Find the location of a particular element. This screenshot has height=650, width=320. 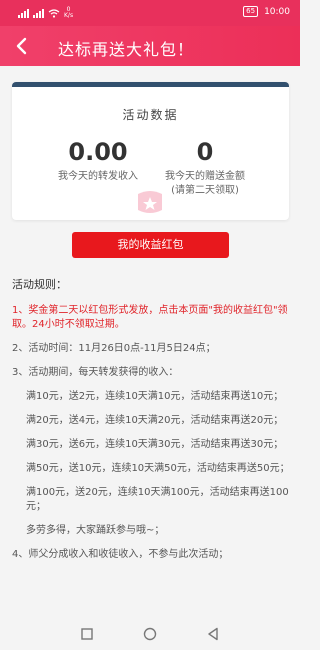

system-navigation-bar is located at coordinates (150, 634).